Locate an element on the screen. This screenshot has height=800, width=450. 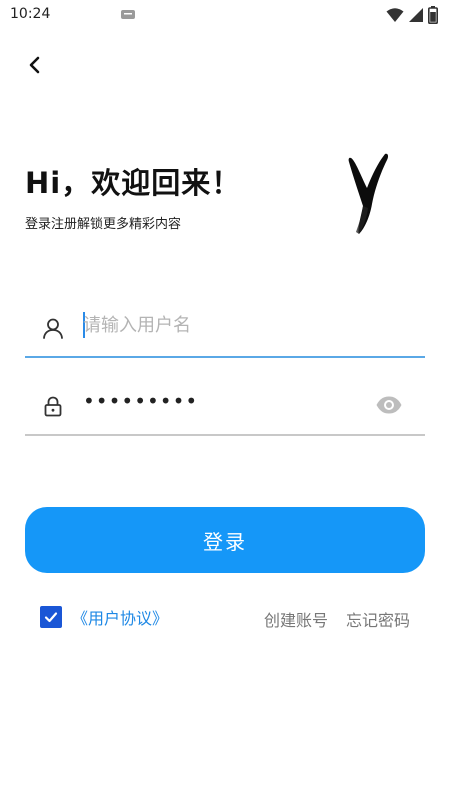
checkmark-icon is located at coordinates (51, 617).